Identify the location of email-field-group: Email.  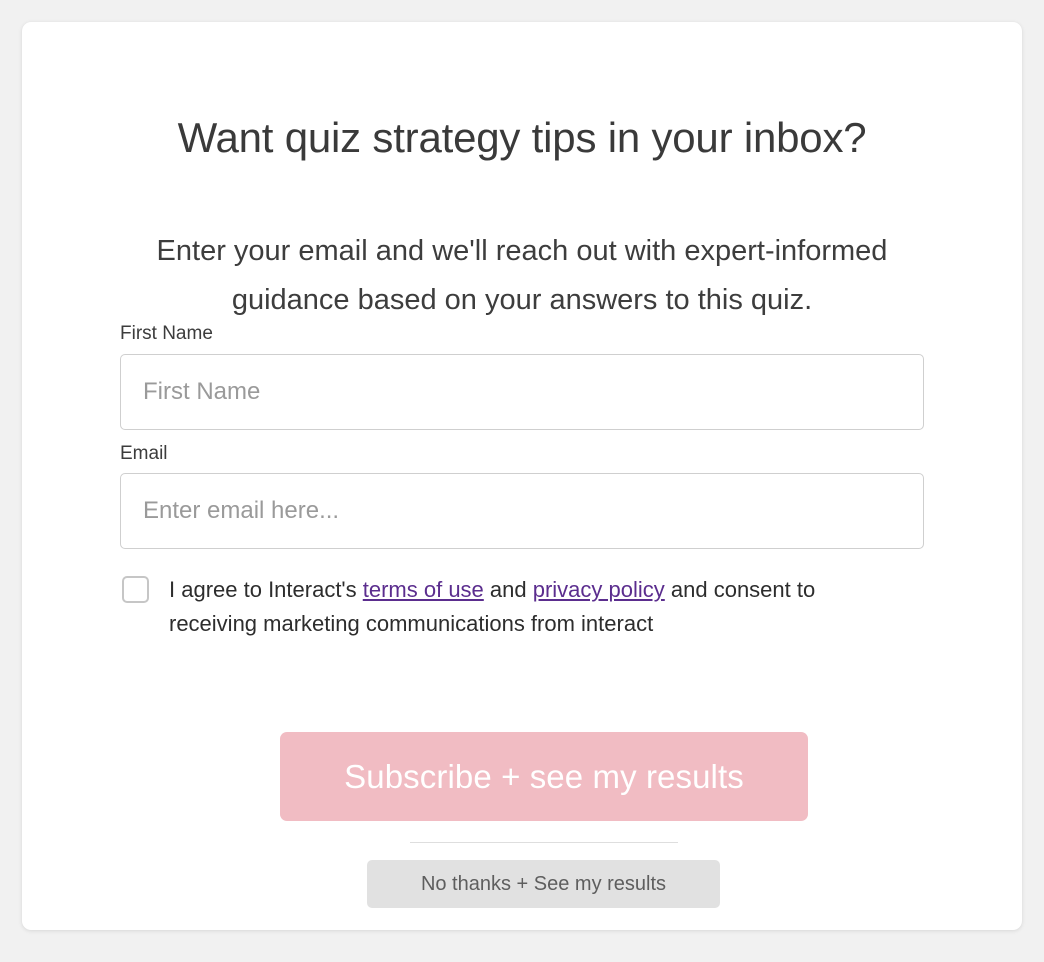
(522, 496).